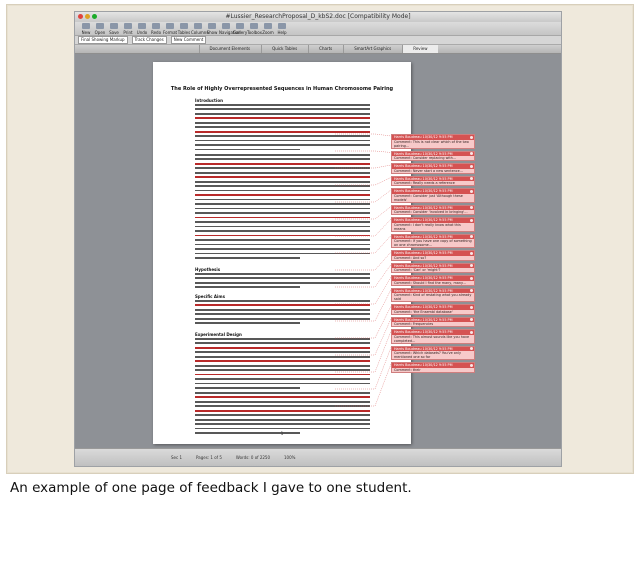 This screenshot has height=576, width=638. Describe the element at coordinates (114, 29) in the screenshot. I see `toolbar-save-button: Save` at that location.